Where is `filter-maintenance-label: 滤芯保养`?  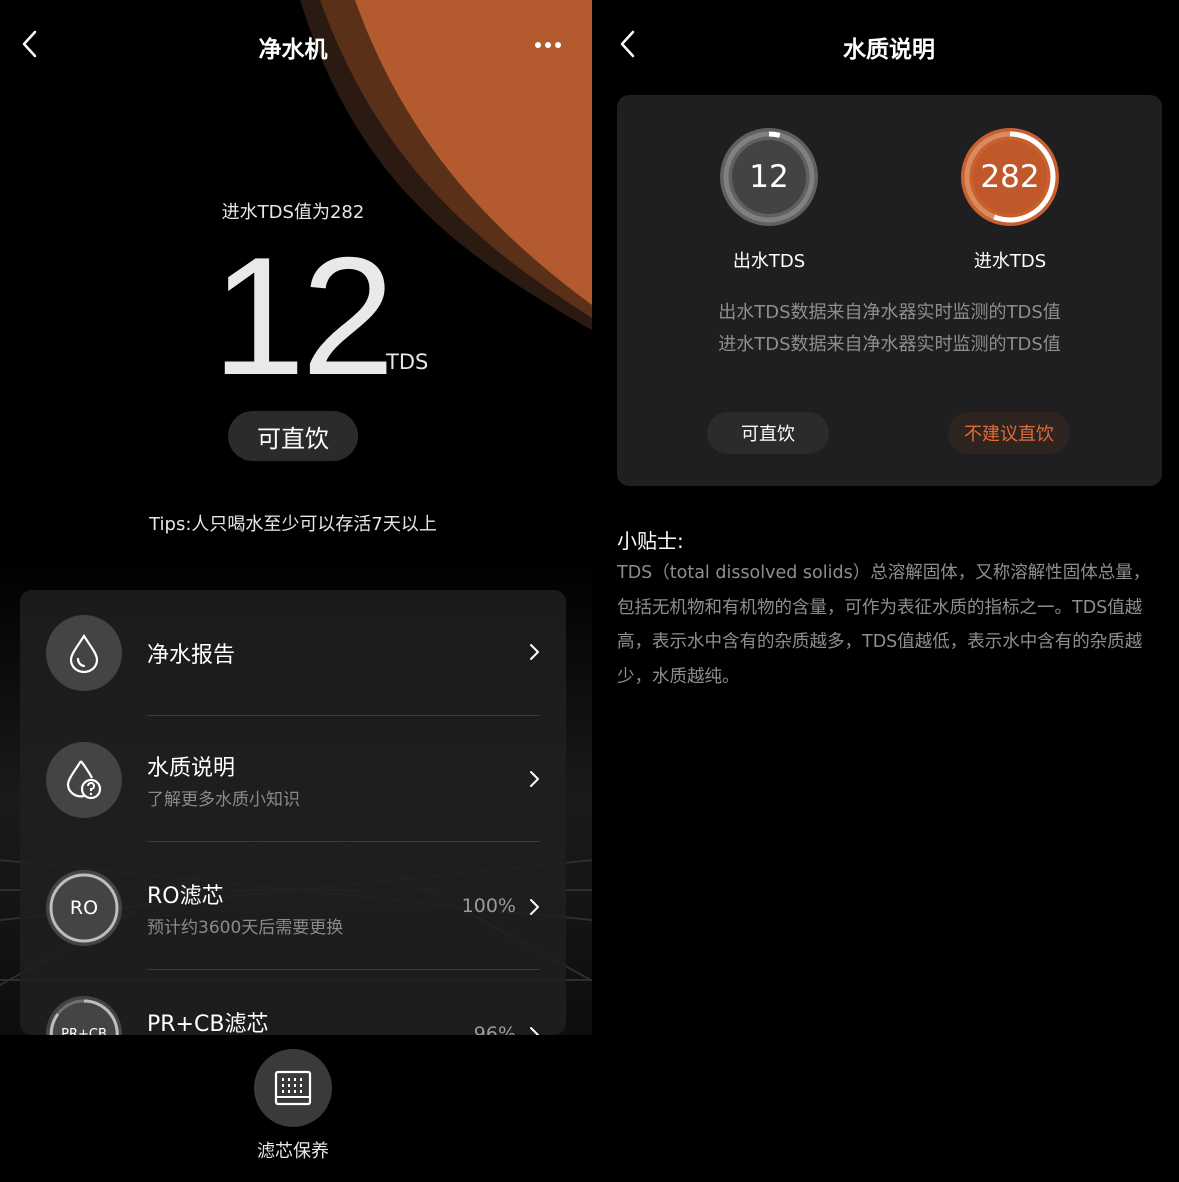
filter-maintenance-label: 滤芯保养 is located at coordinates (293, 1151).